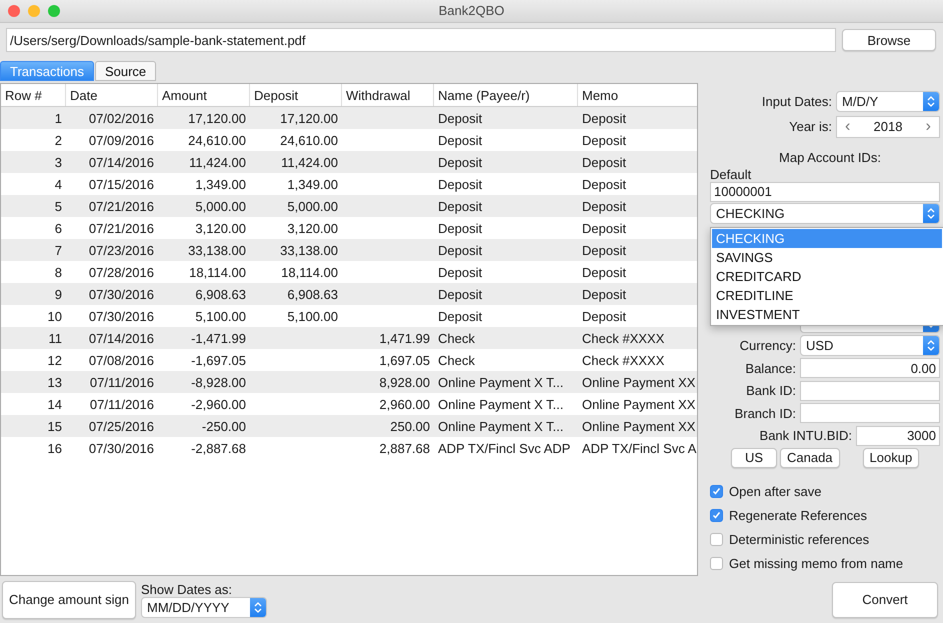 This screenshot has width=943, height=623. I want to click on convert-button: Convert, so click(885, 600).